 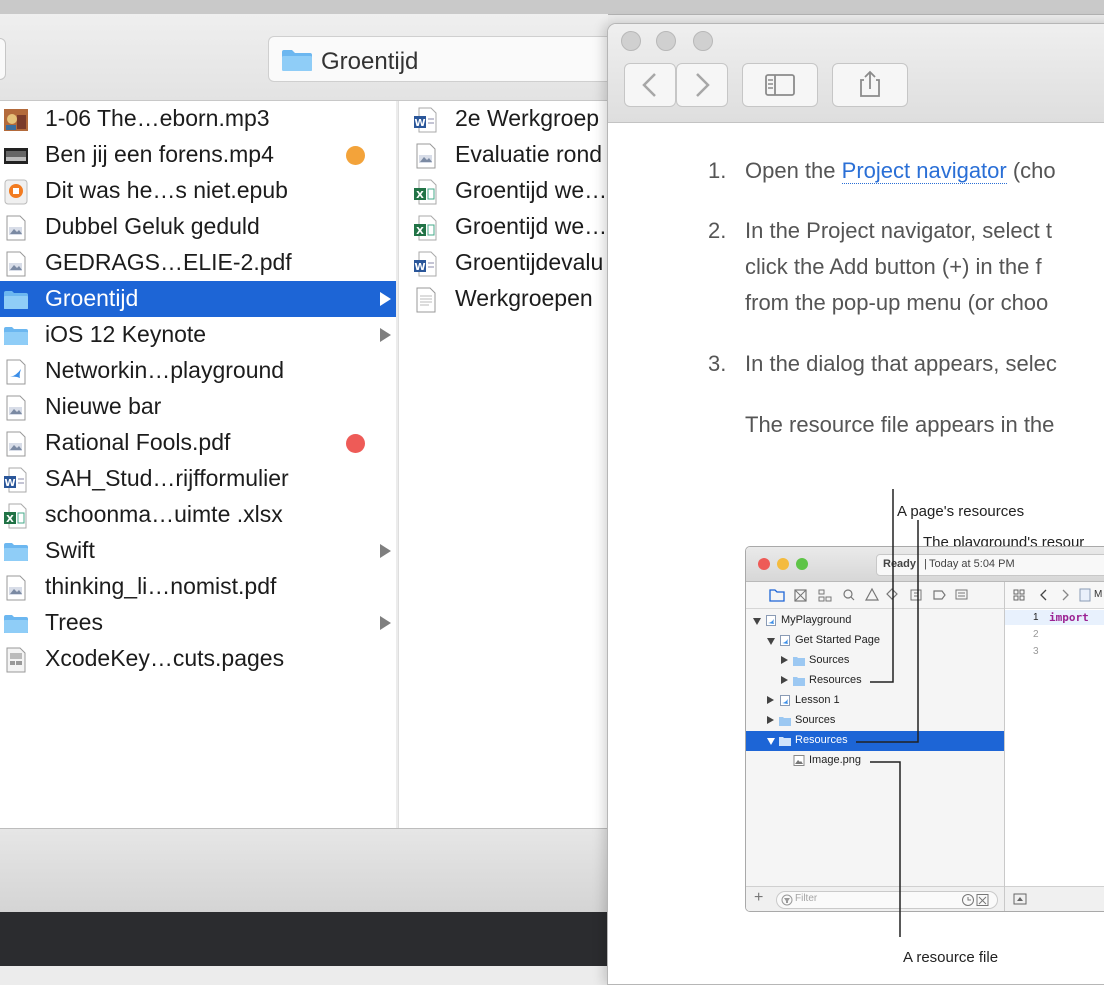 What do you see at coordinates (3, 59) in the screenshot?
I see `toolbar-button-partial` at bounding box center [3, 59].